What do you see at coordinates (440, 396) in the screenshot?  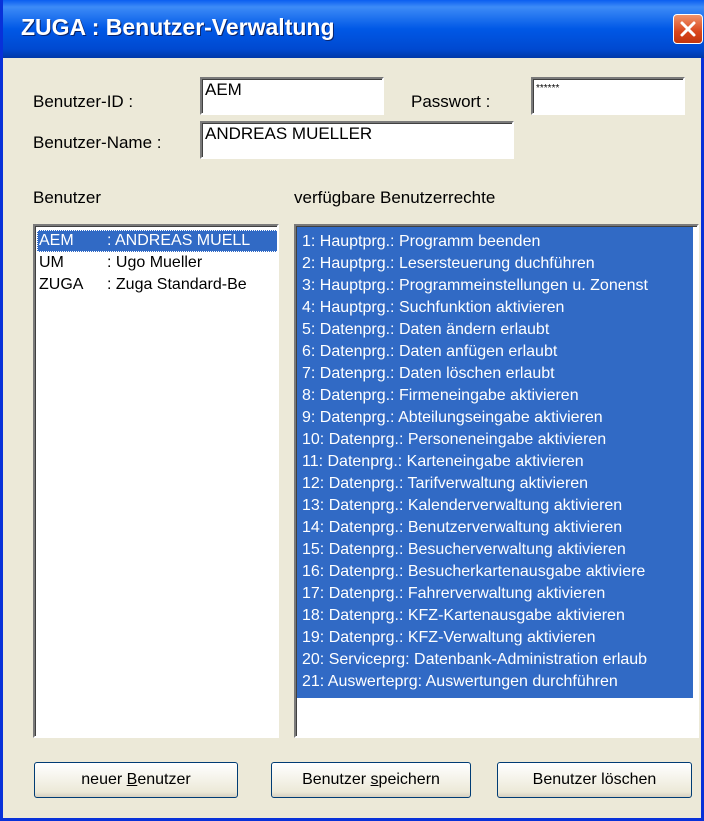 I see `list-item: 8: Datenprg.: Firmeneingabe aktivieren` at bounding box center [440, 396].